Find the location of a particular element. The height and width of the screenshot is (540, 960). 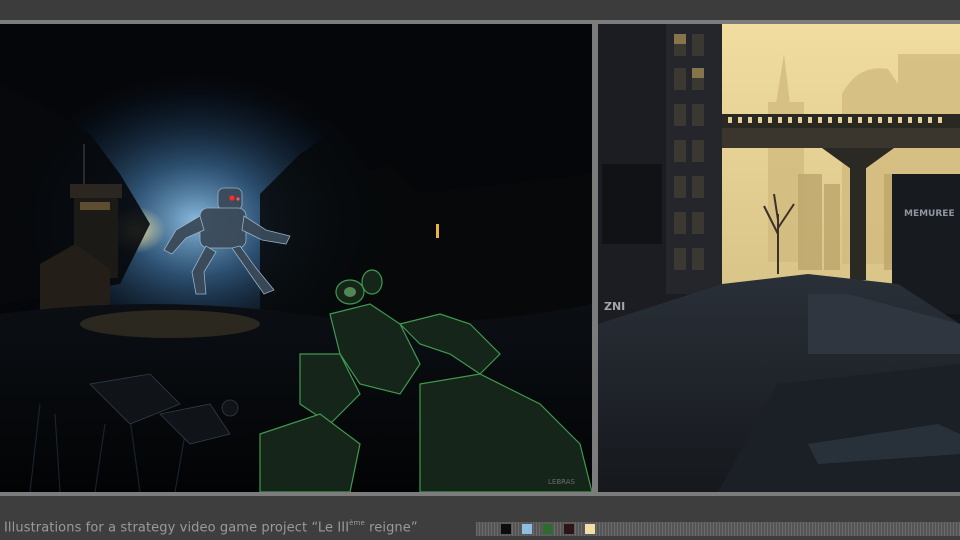

swatch-sky-blue is located at coordinates (527, 529).